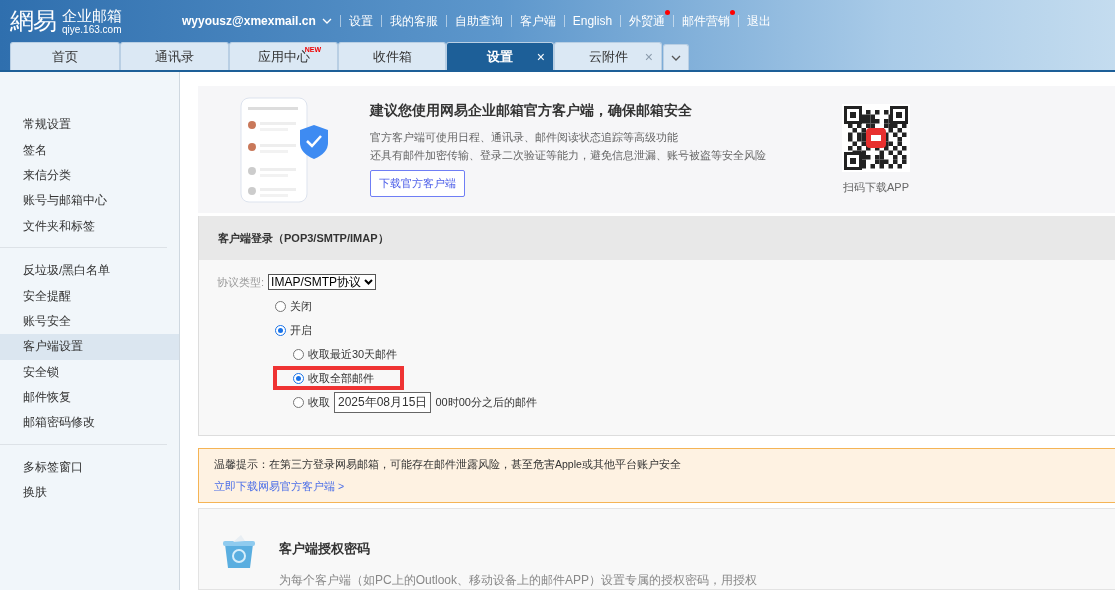 The image size is (1115, 590). I want to click on date-field: 2025年08月15日, so click(383, 402).